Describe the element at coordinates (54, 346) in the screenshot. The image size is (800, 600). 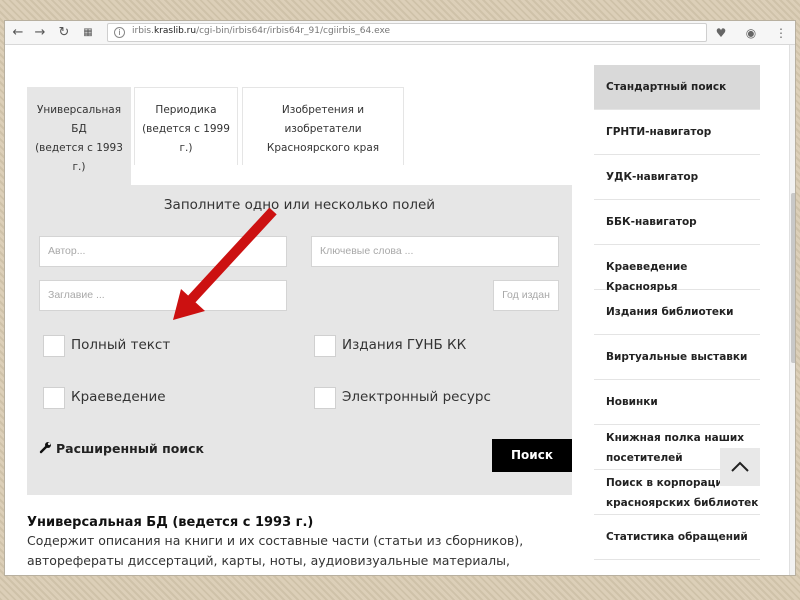
I see `full-text-checkbox` at that location.